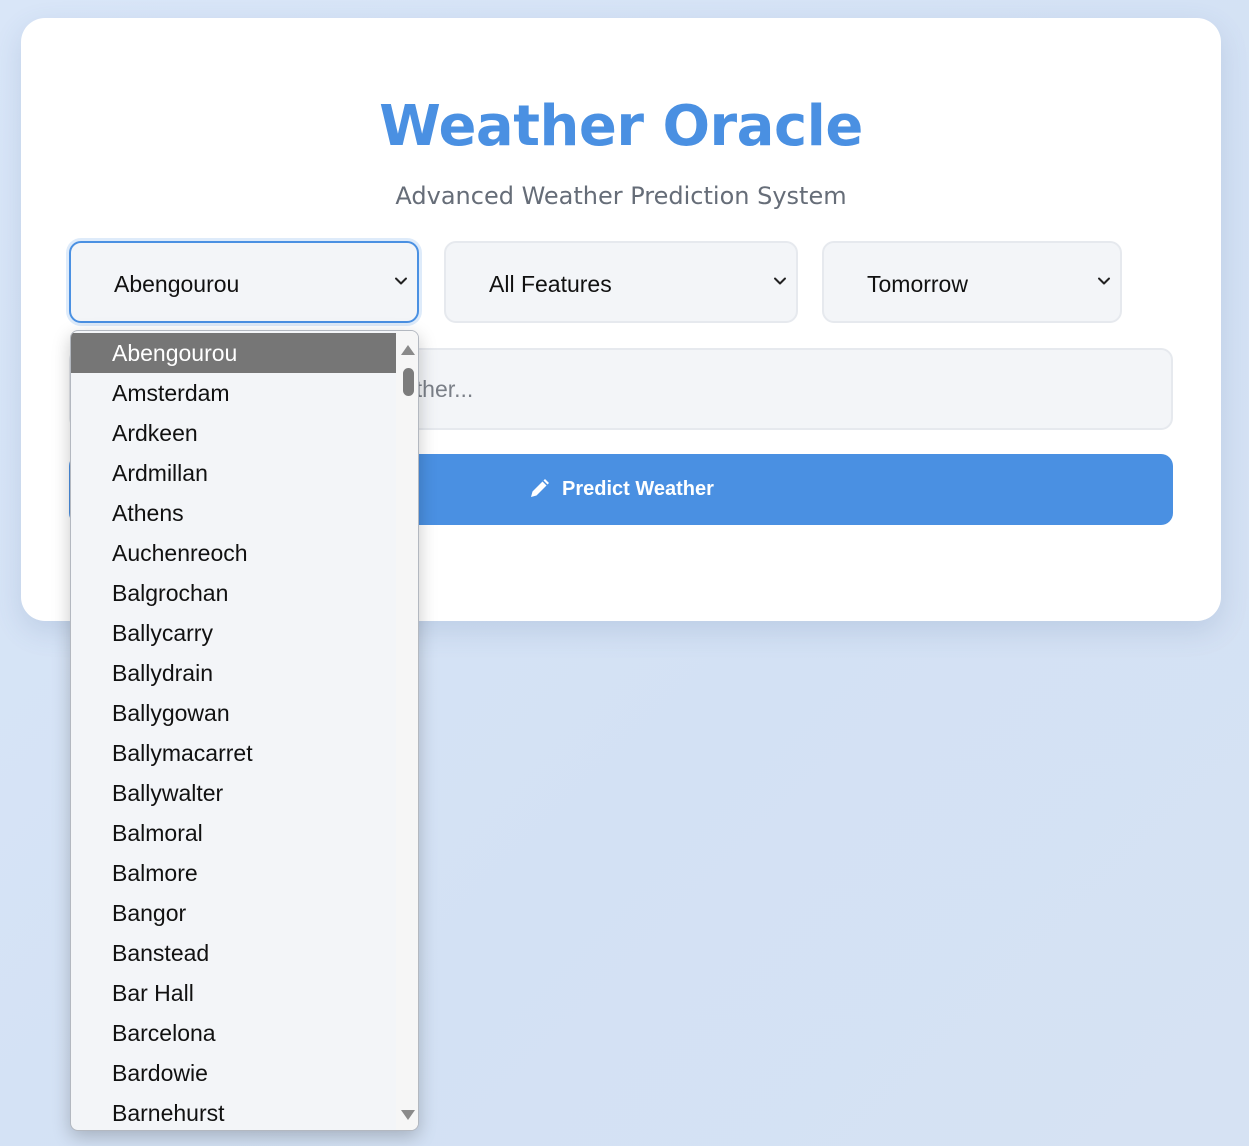  What do you see at coordinates (233, 793) in the screenshot?
I see `dropdown-option: Ballywalter` at bounding box center [233, 793].